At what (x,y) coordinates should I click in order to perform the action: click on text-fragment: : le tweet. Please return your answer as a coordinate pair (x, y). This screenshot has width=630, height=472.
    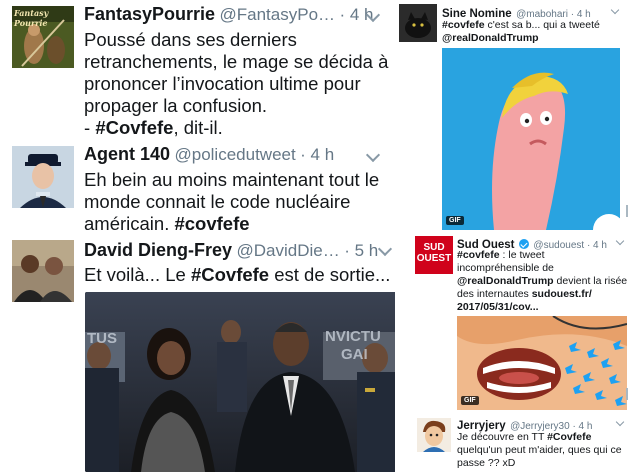
    Looking at the image, I should click on (522, 255).